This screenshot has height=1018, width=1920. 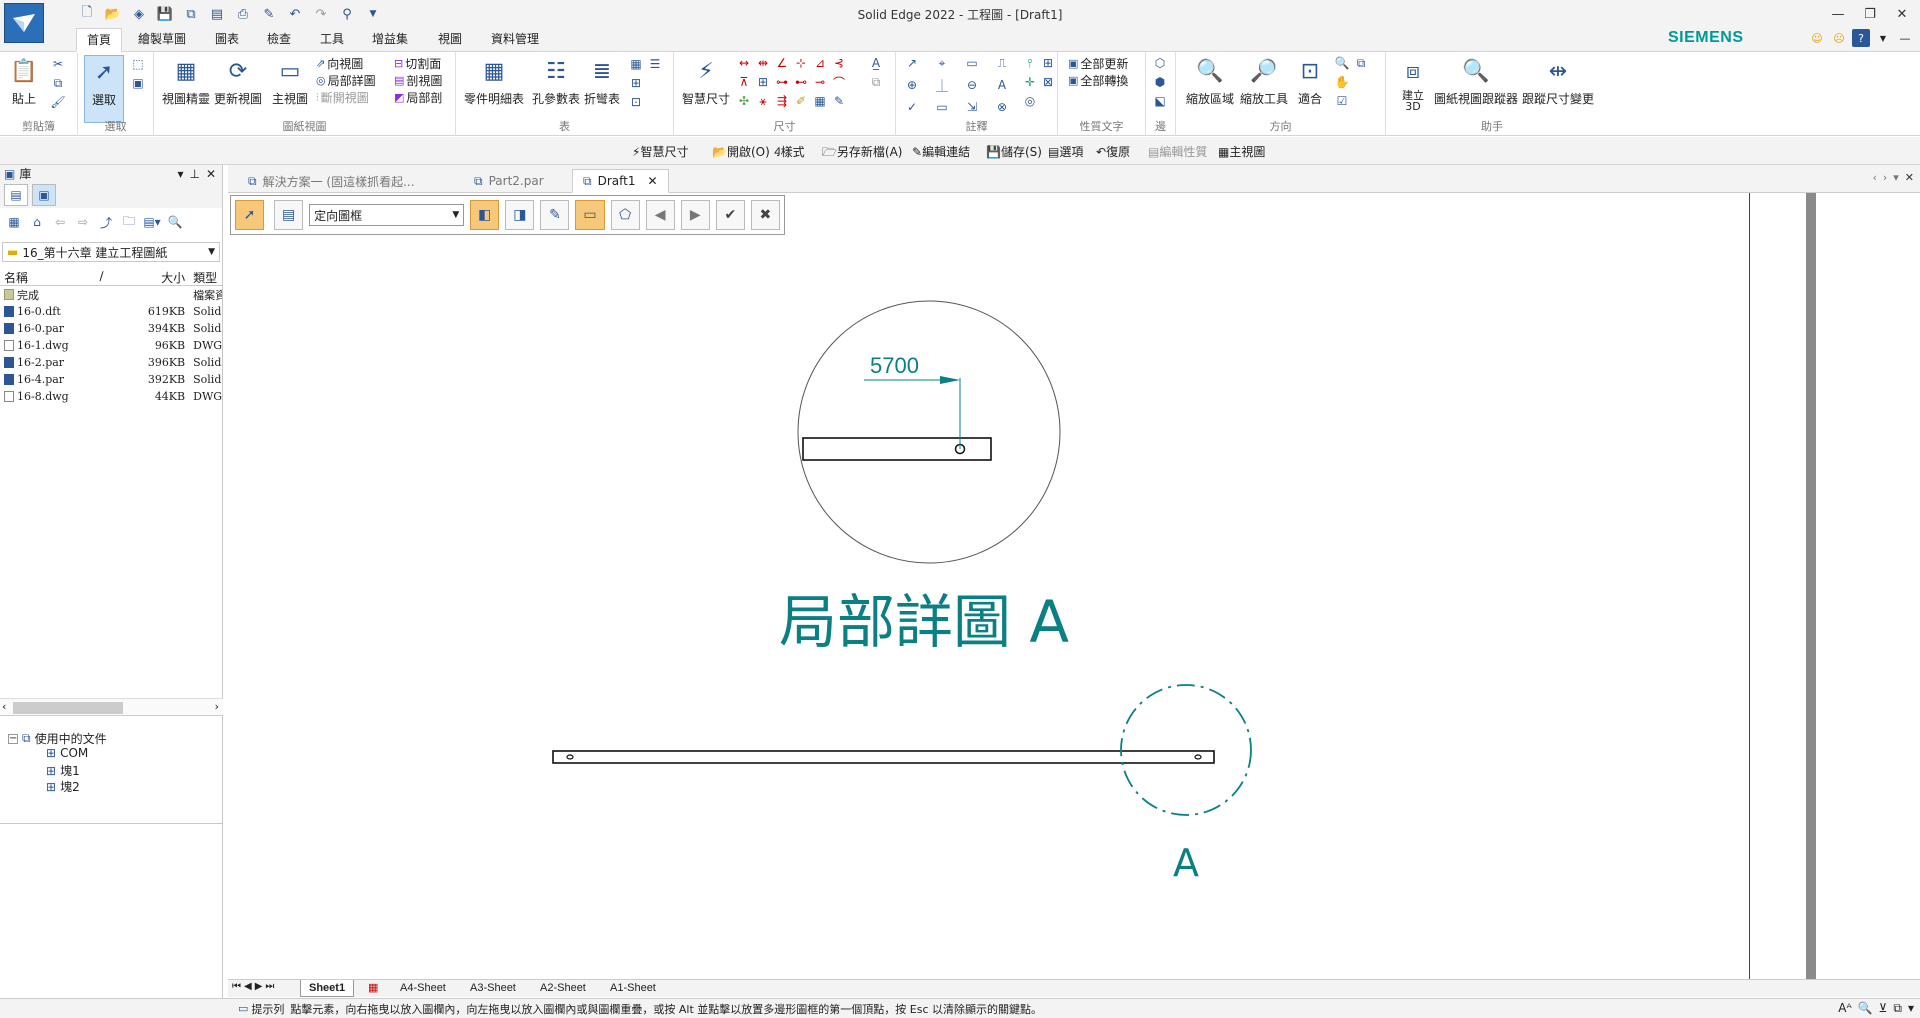 I want to click on dim-trace-icon: ✣, so click(x=744, y=101).